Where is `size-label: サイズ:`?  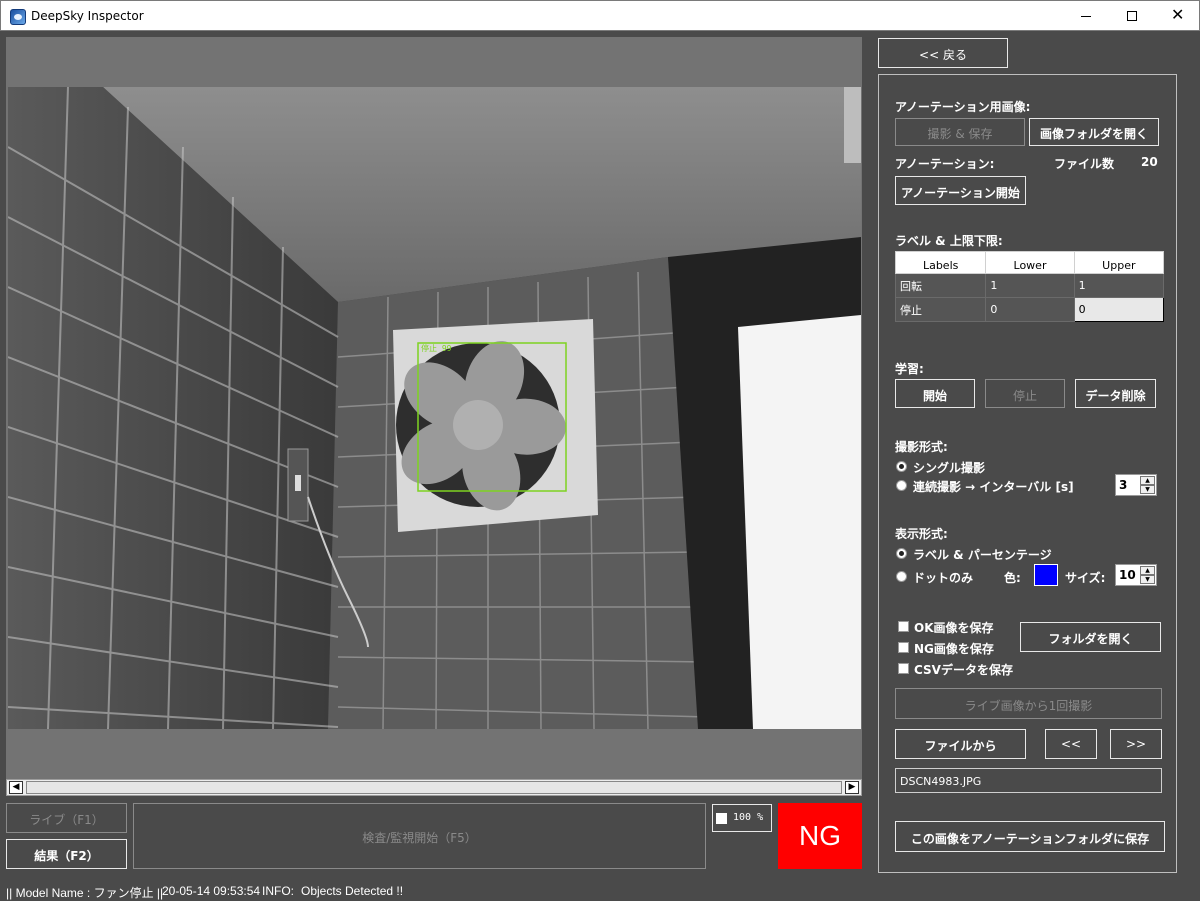
size-label: サイズ: is located at coordinates (1085, 578).